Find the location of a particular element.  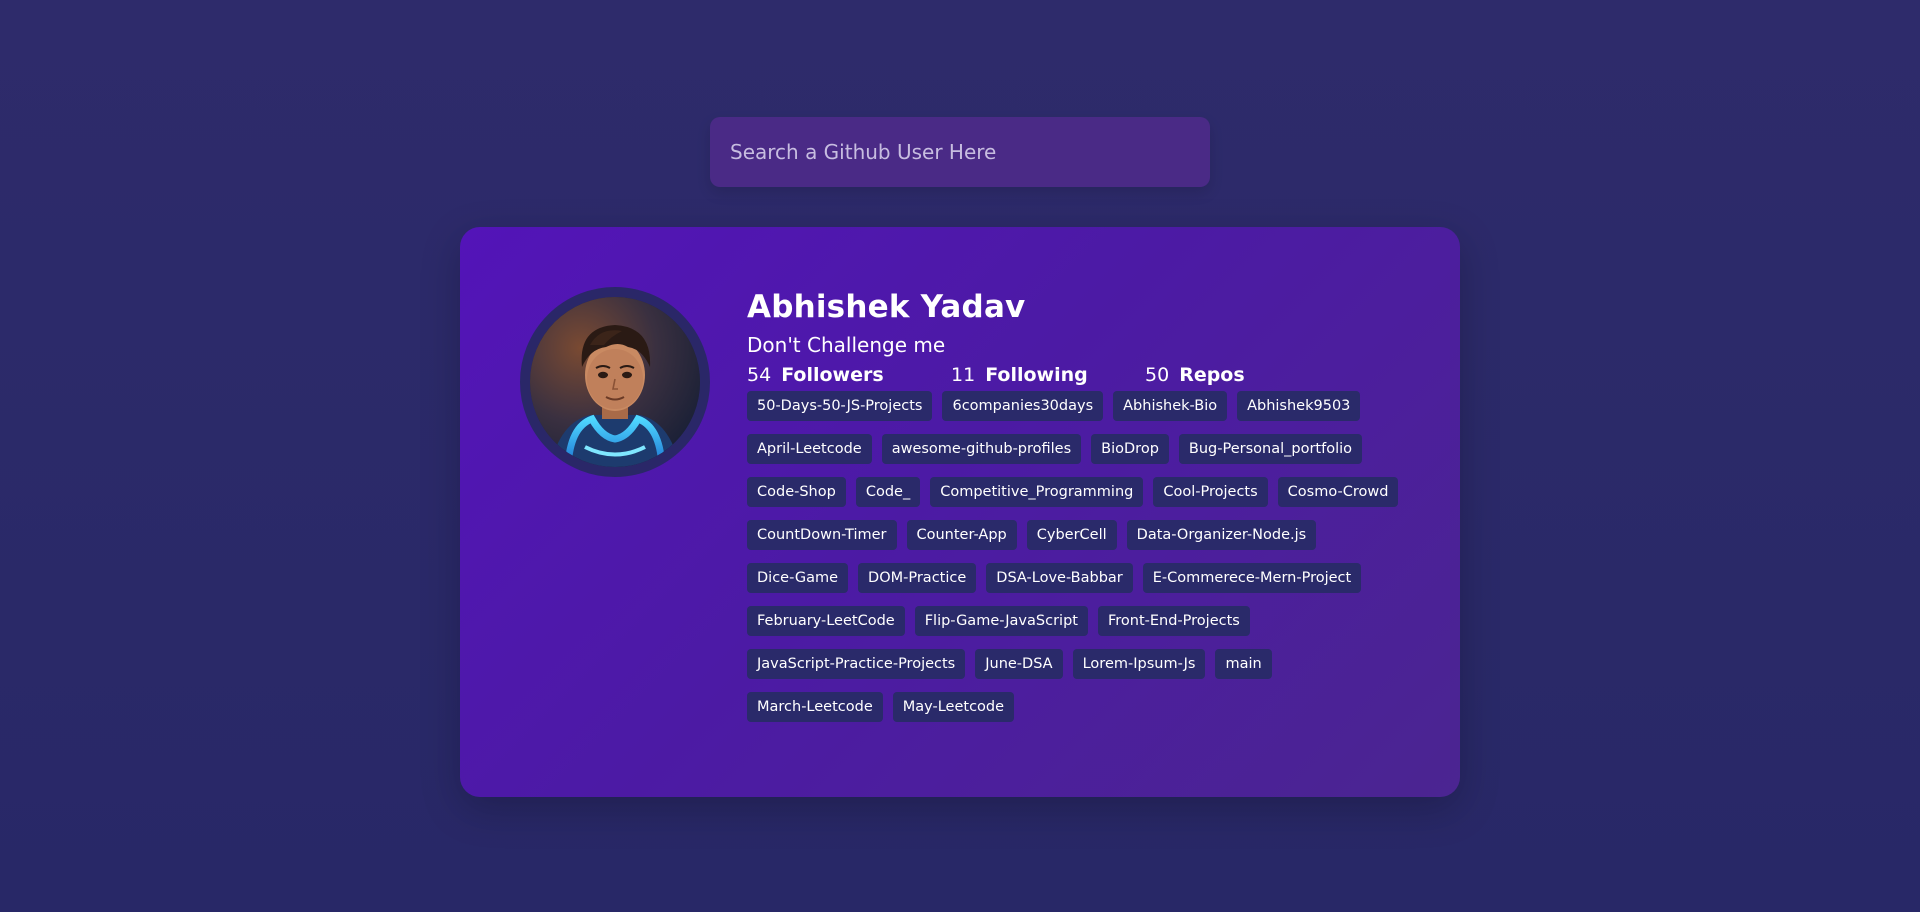

user-stats: 54 Followers 11 Following 50 Repos is located at coordinates (1087, 375).